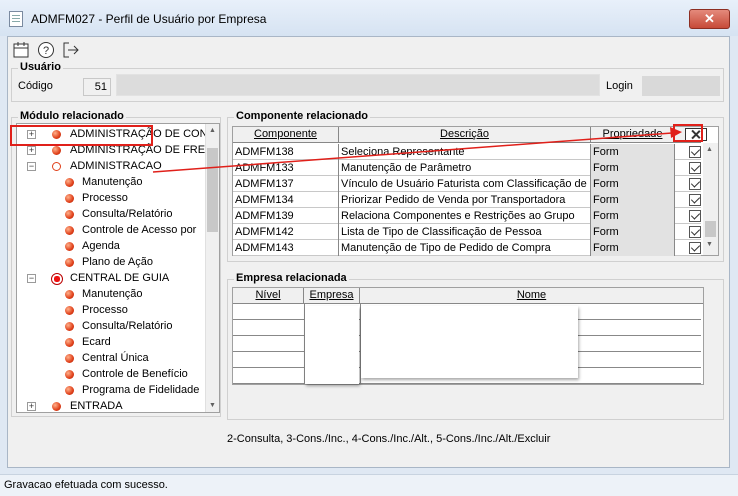 This screenshot has width=738, height=496. I want to click on tree-item-label: Central Única, so click(115, 358).